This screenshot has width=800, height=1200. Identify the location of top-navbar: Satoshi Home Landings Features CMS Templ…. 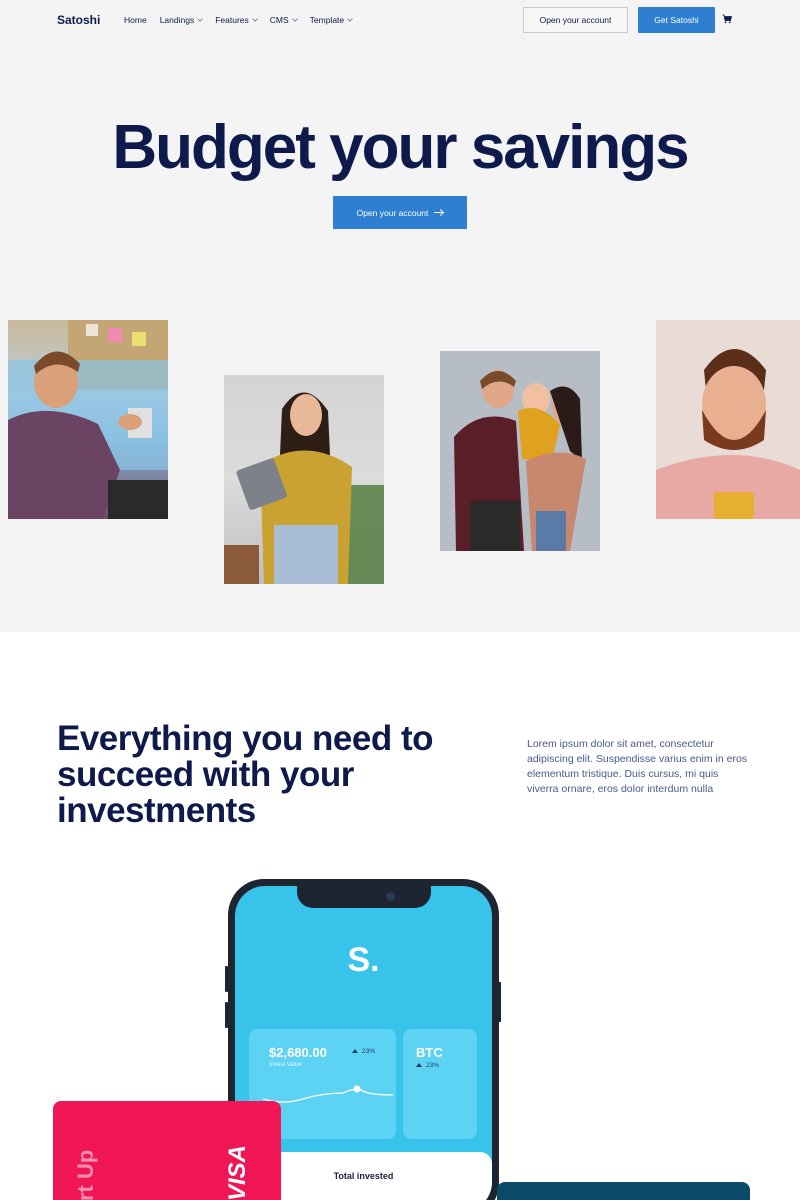
(400, 20).